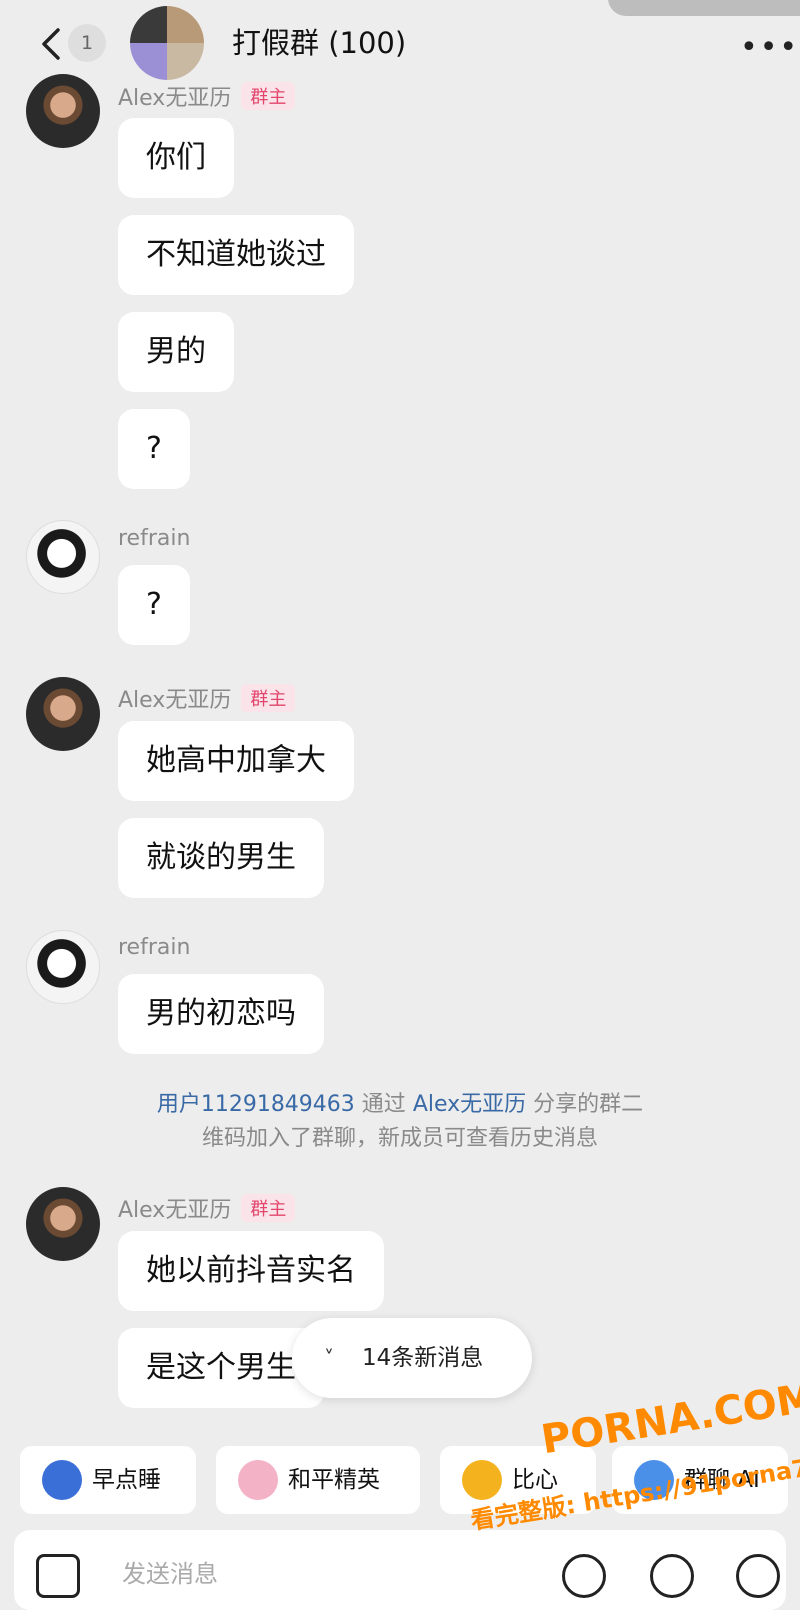  I want to click on duck-icon, so click(482, 1480).